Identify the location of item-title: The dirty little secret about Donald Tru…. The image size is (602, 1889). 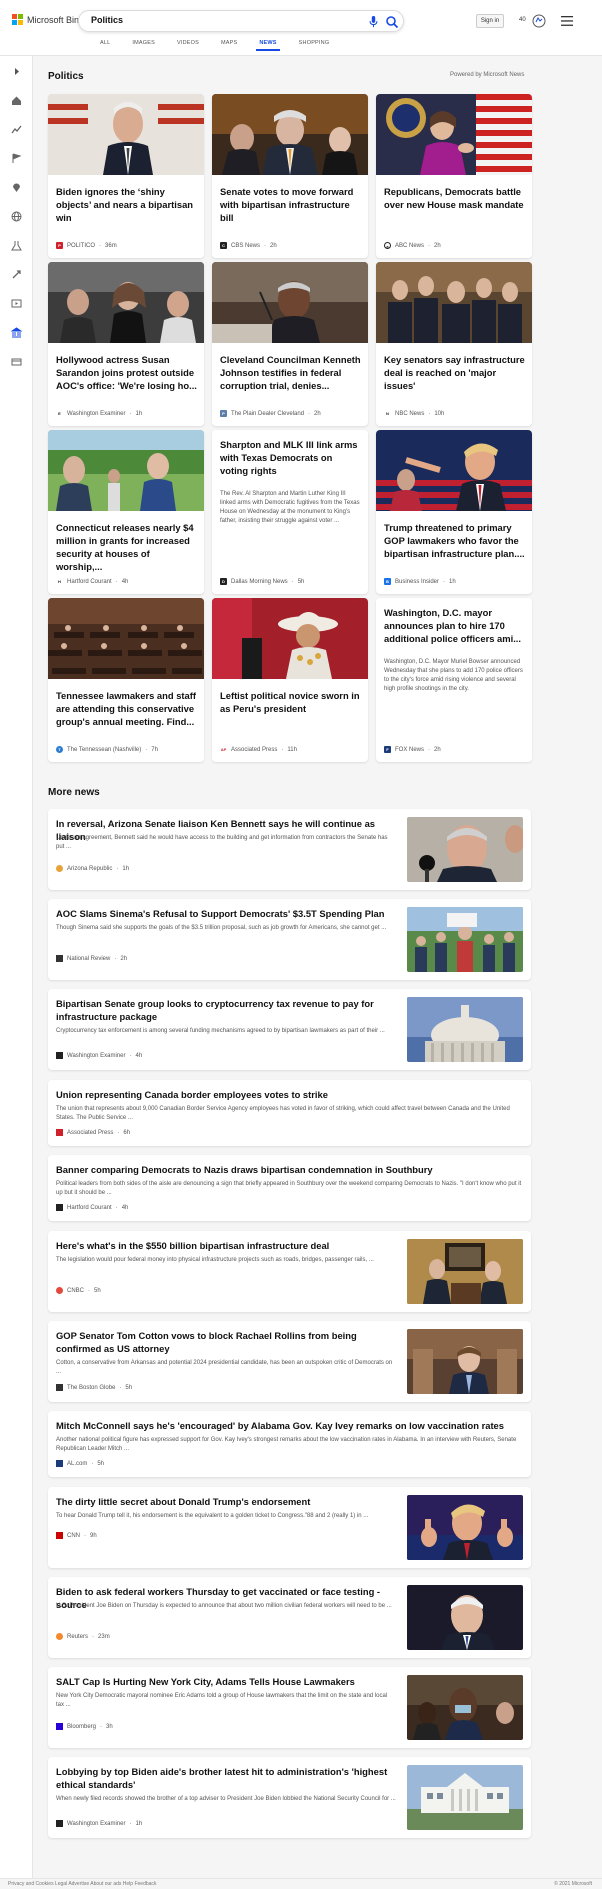
(226, 1501).